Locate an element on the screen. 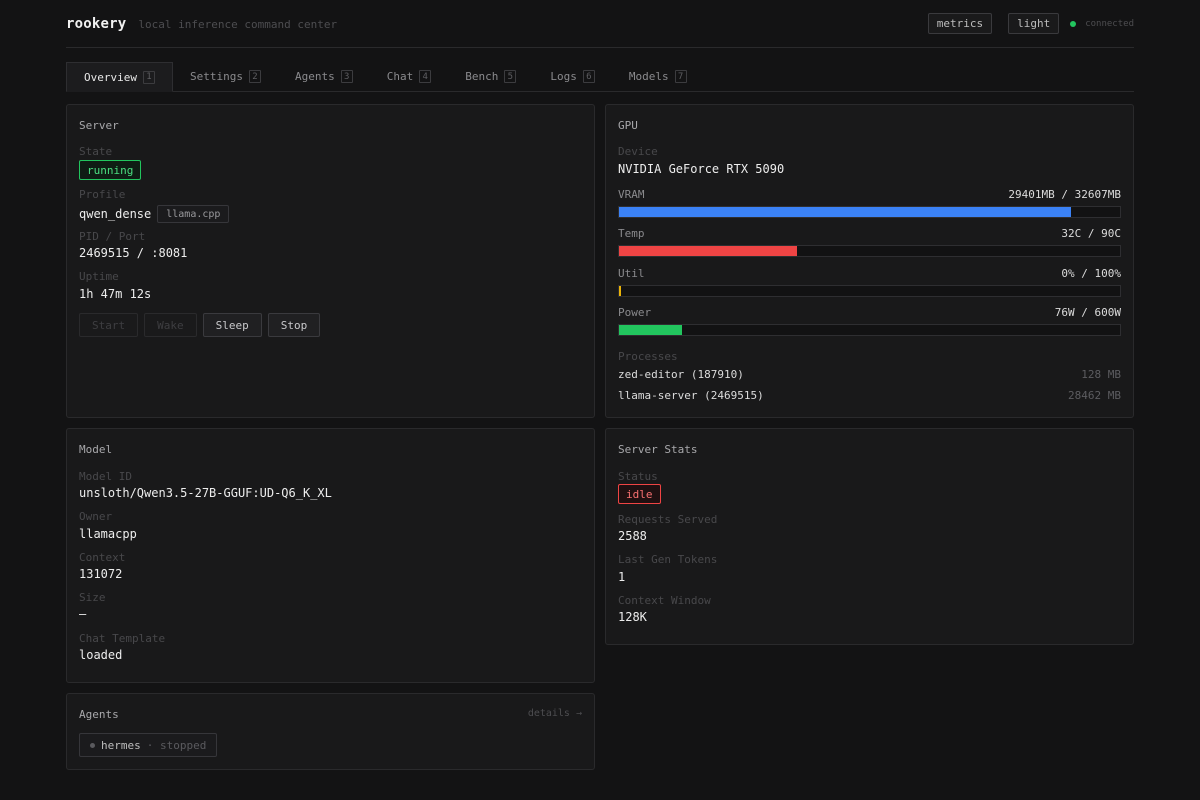 The height and width of the screenshot is (800, 1200). vram-meter: VRAM 29401MB / 32607MB is located at coordinates (869, 203).